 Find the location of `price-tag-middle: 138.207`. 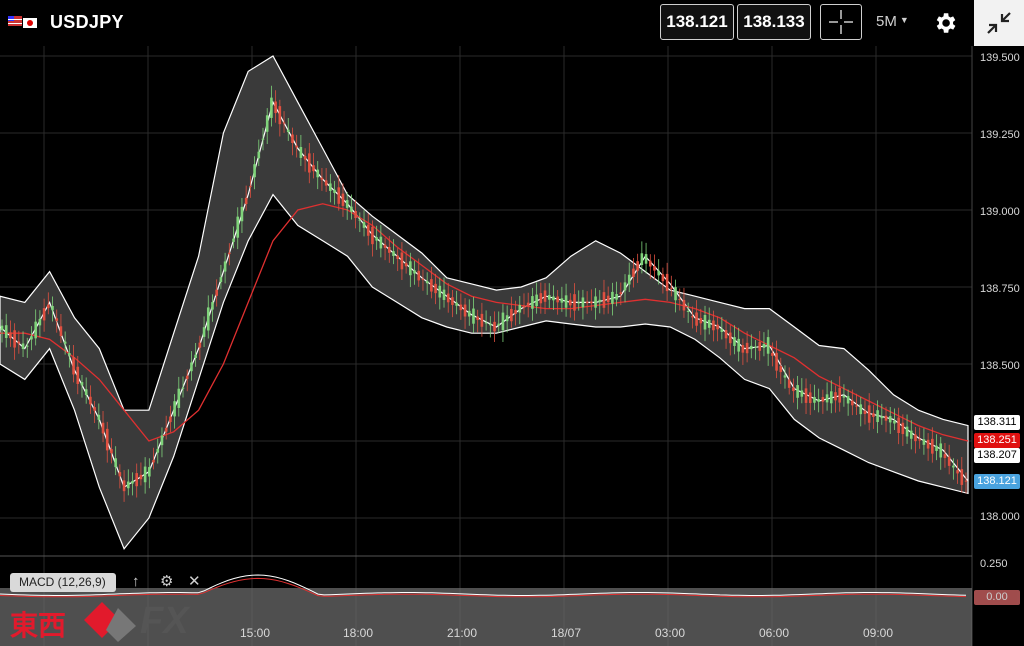

price-tag-middle: 138.207 is located at coordinates (997, 455).